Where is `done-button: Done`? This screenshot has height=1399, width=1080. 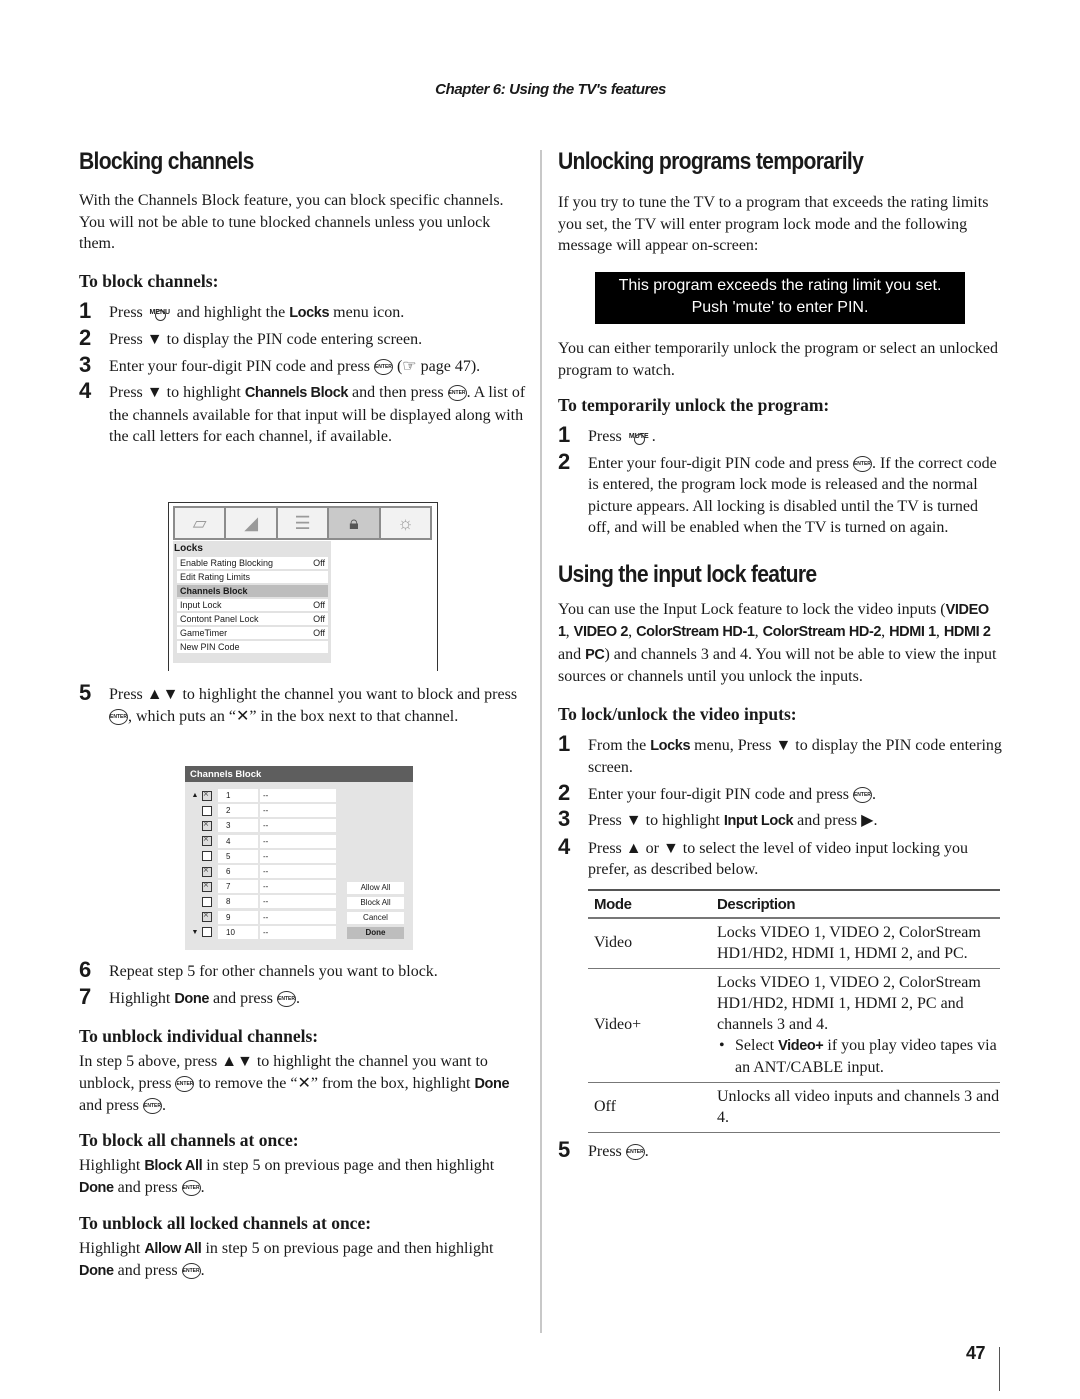
done-button: Done is located at coordinates (375, 933).